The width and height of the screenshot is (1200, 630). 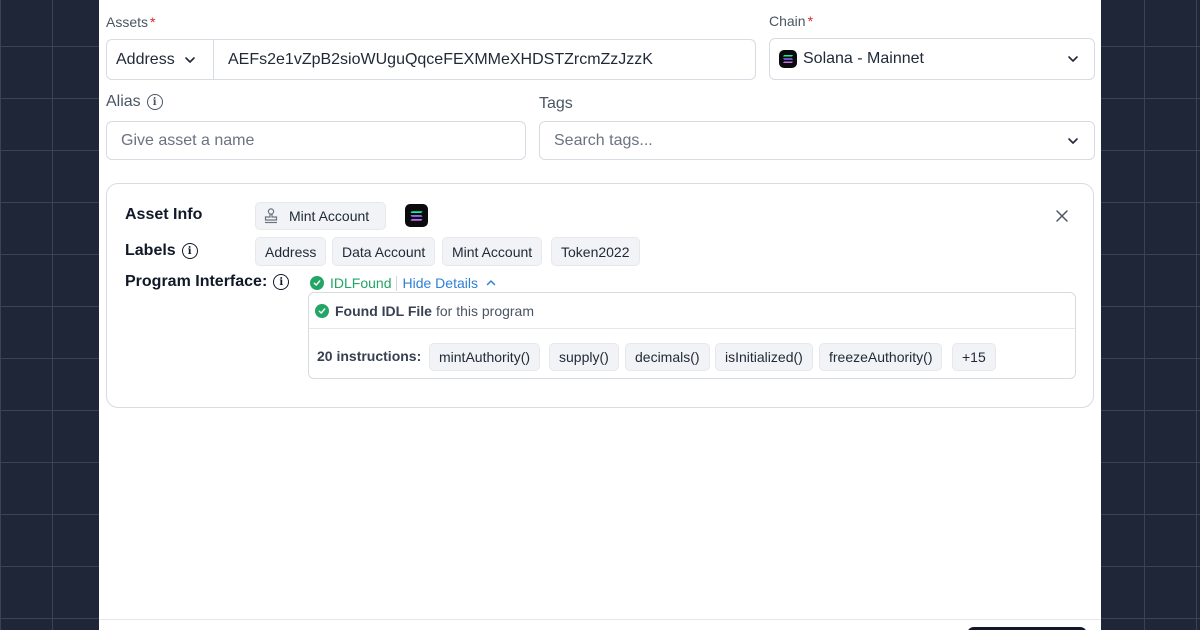 What do you see at coordinates (164, 214) in the screenshot?
I see `asset-info-title: Asset Info` at bounding box center [164, 214].